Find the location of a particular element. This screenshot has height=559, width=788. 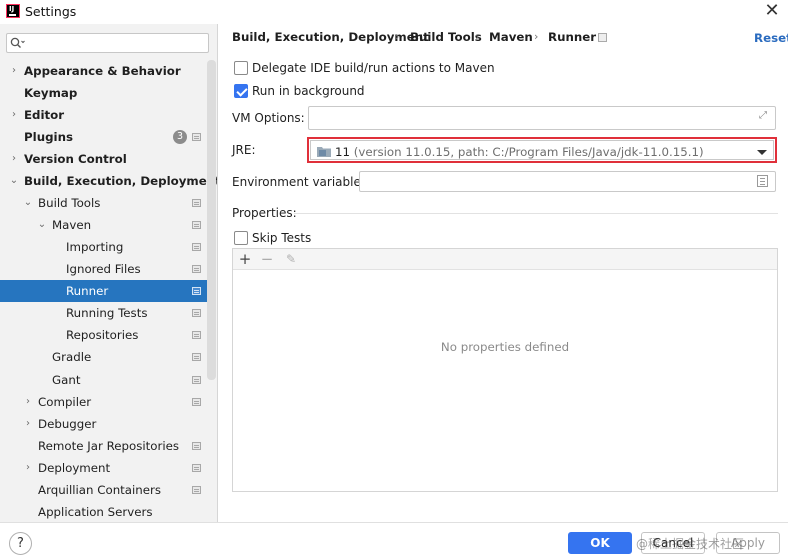

remove-icon: − is located at coordinates (267, 259).